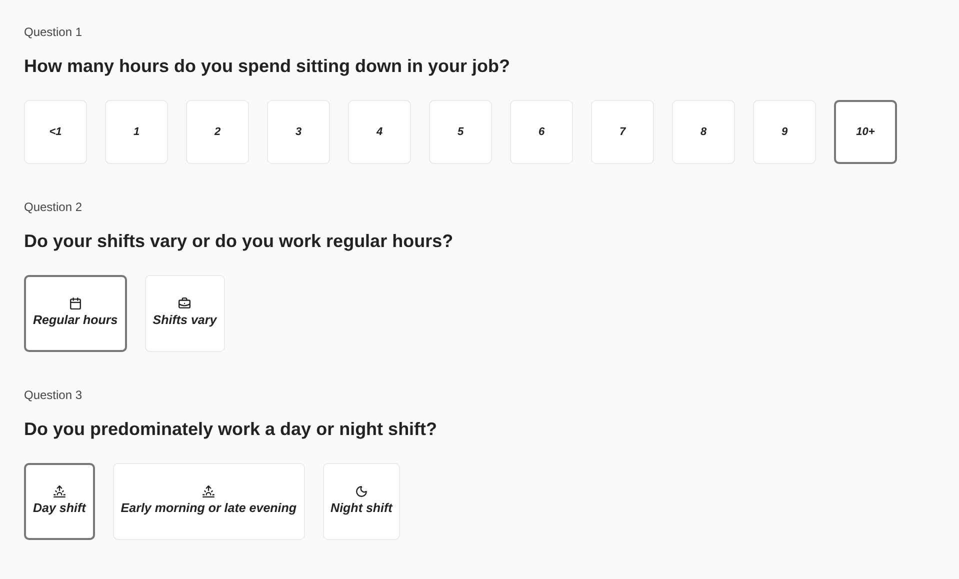 The width and height of the screenshot is (959, 579). Describe the element at coordinates (54, 32) in the screenshot. I see `question-label: Question 1` at that location.